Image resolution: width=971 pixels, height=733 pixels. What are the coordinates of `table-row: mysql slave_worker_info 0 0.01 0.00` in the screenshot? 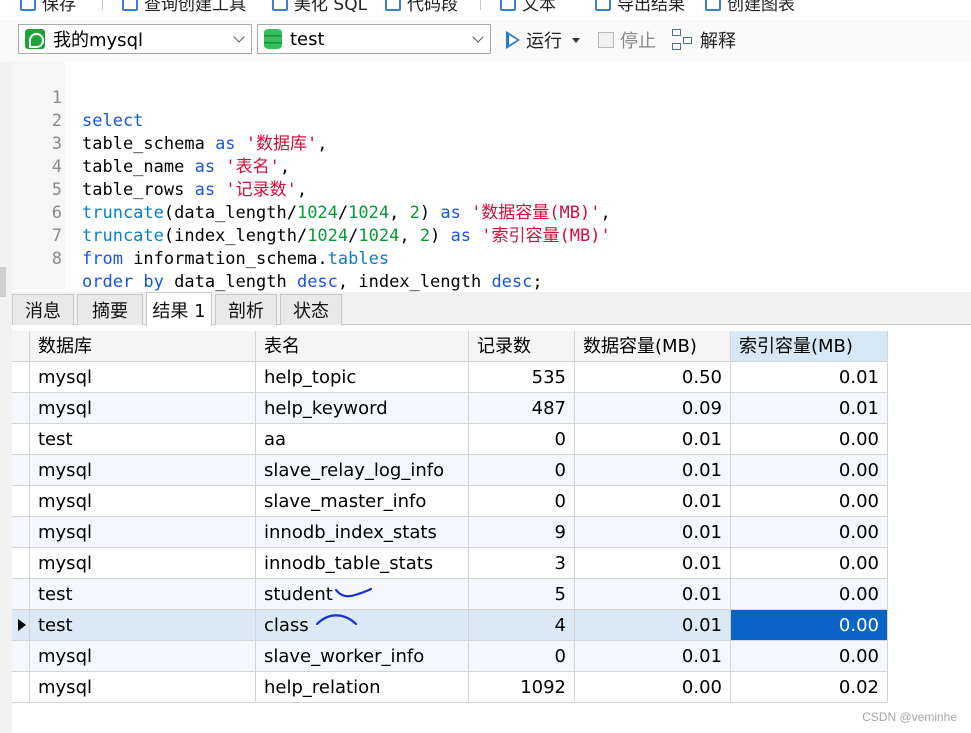 It's located at (450, 656).